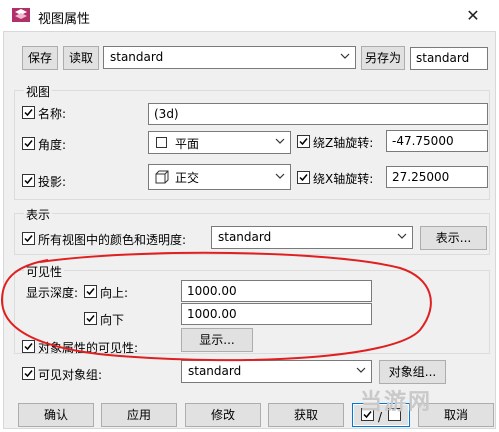  What do you see at coordinates (312, 237) in the screenshot?
I see `colors-select: standard` at bounding box center [312, 237].